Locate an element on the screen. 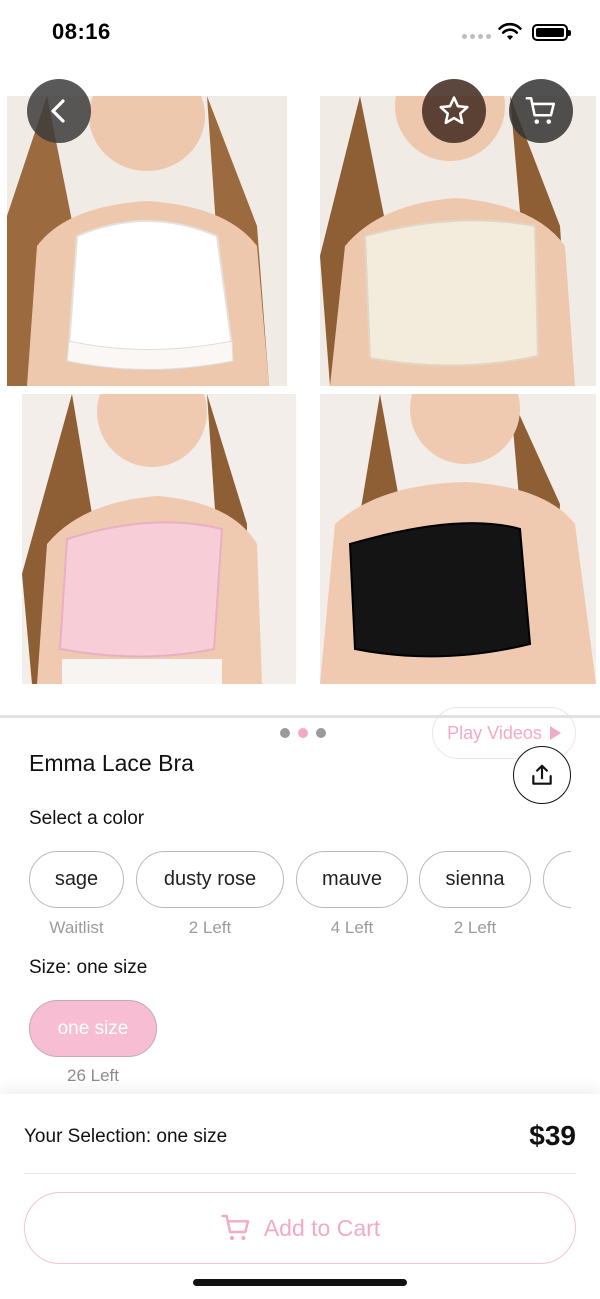 The height and width of the screenshot is (1299, 600). section-divider is located at coordinates (300, 716).